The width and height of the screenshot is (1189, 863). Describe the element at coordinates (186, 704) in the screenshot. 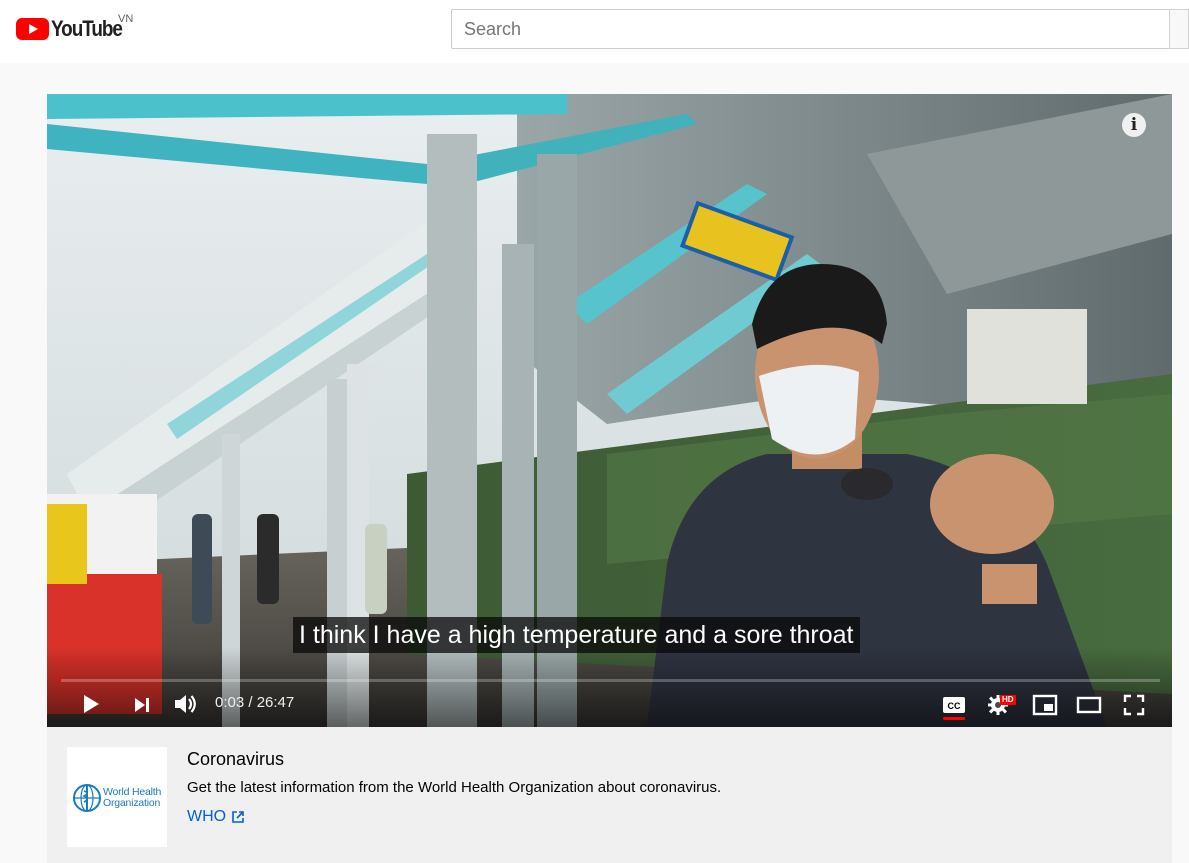

I see `volume-icon` at that location.